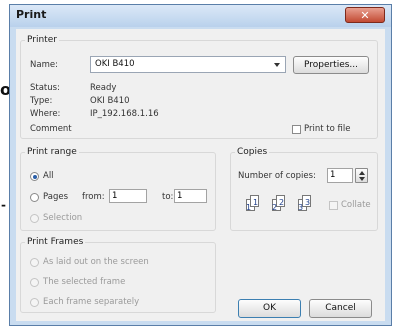 Image resolution: width=401 pixels, height=329 pixels. What do you see at coordinates (356, 205) in the screenshot?
I see `collate-label: Collate` at bounding box center [356, 205].